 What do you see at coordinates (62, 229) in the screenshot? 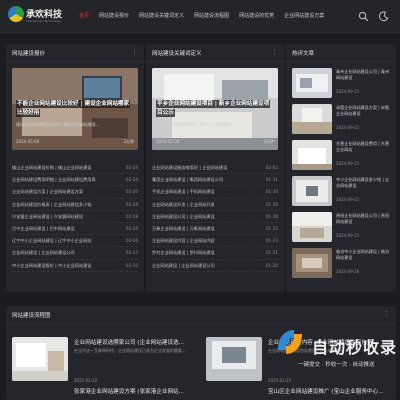
I see `list-item-title: 巴中企业网站建设 | 巴中网站建设` at bounding box center [62, 229].